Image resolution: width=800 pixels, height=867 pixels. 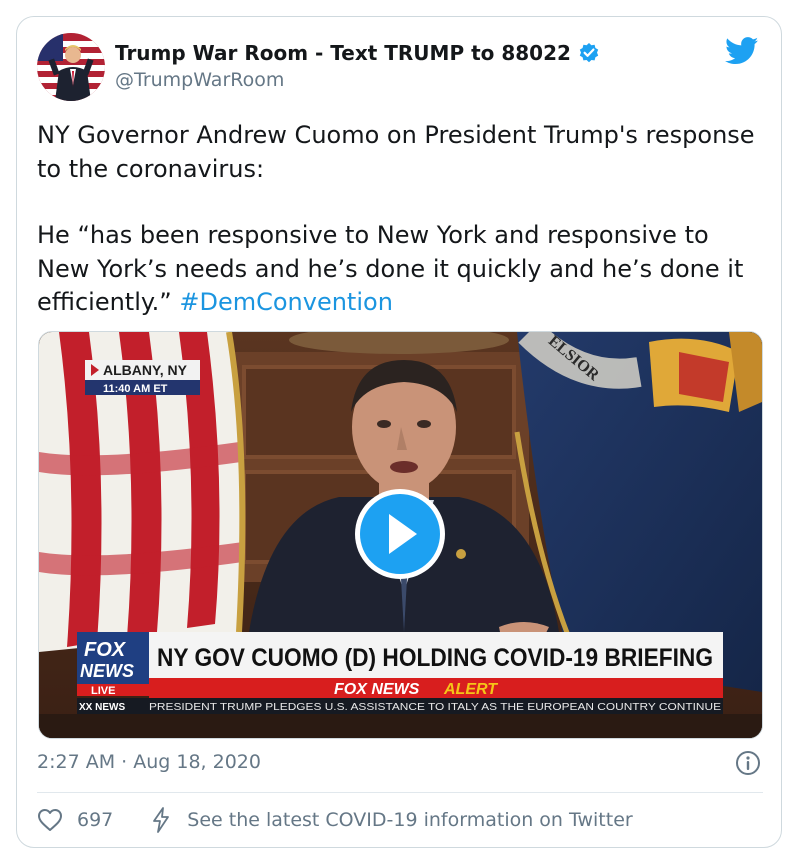 I want to click on lightning-bolt-icon, so click(x=161, y=820).